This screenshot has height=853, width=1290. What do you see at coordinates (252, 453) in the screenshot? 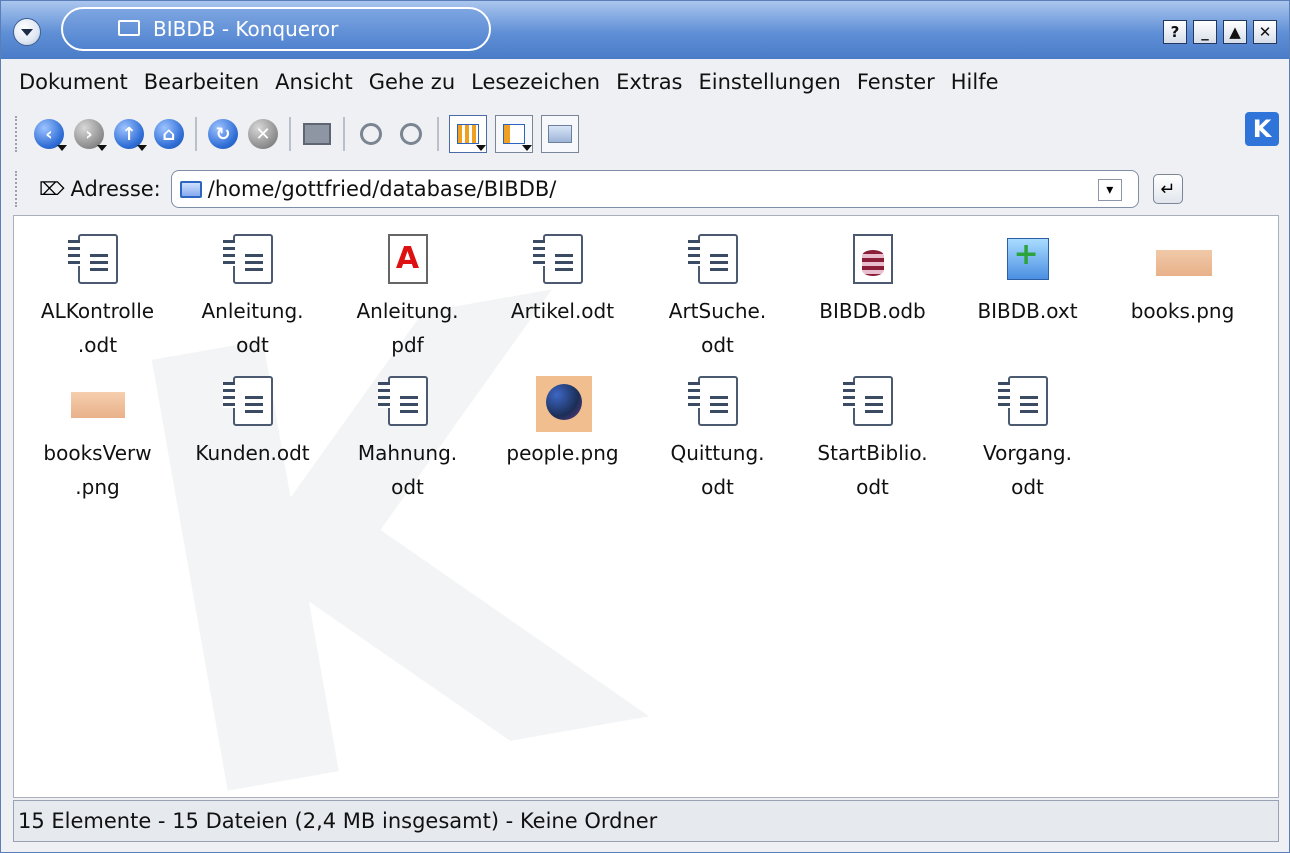
I see `file-name: Kunden.odt` at bounding box center [252, 453].